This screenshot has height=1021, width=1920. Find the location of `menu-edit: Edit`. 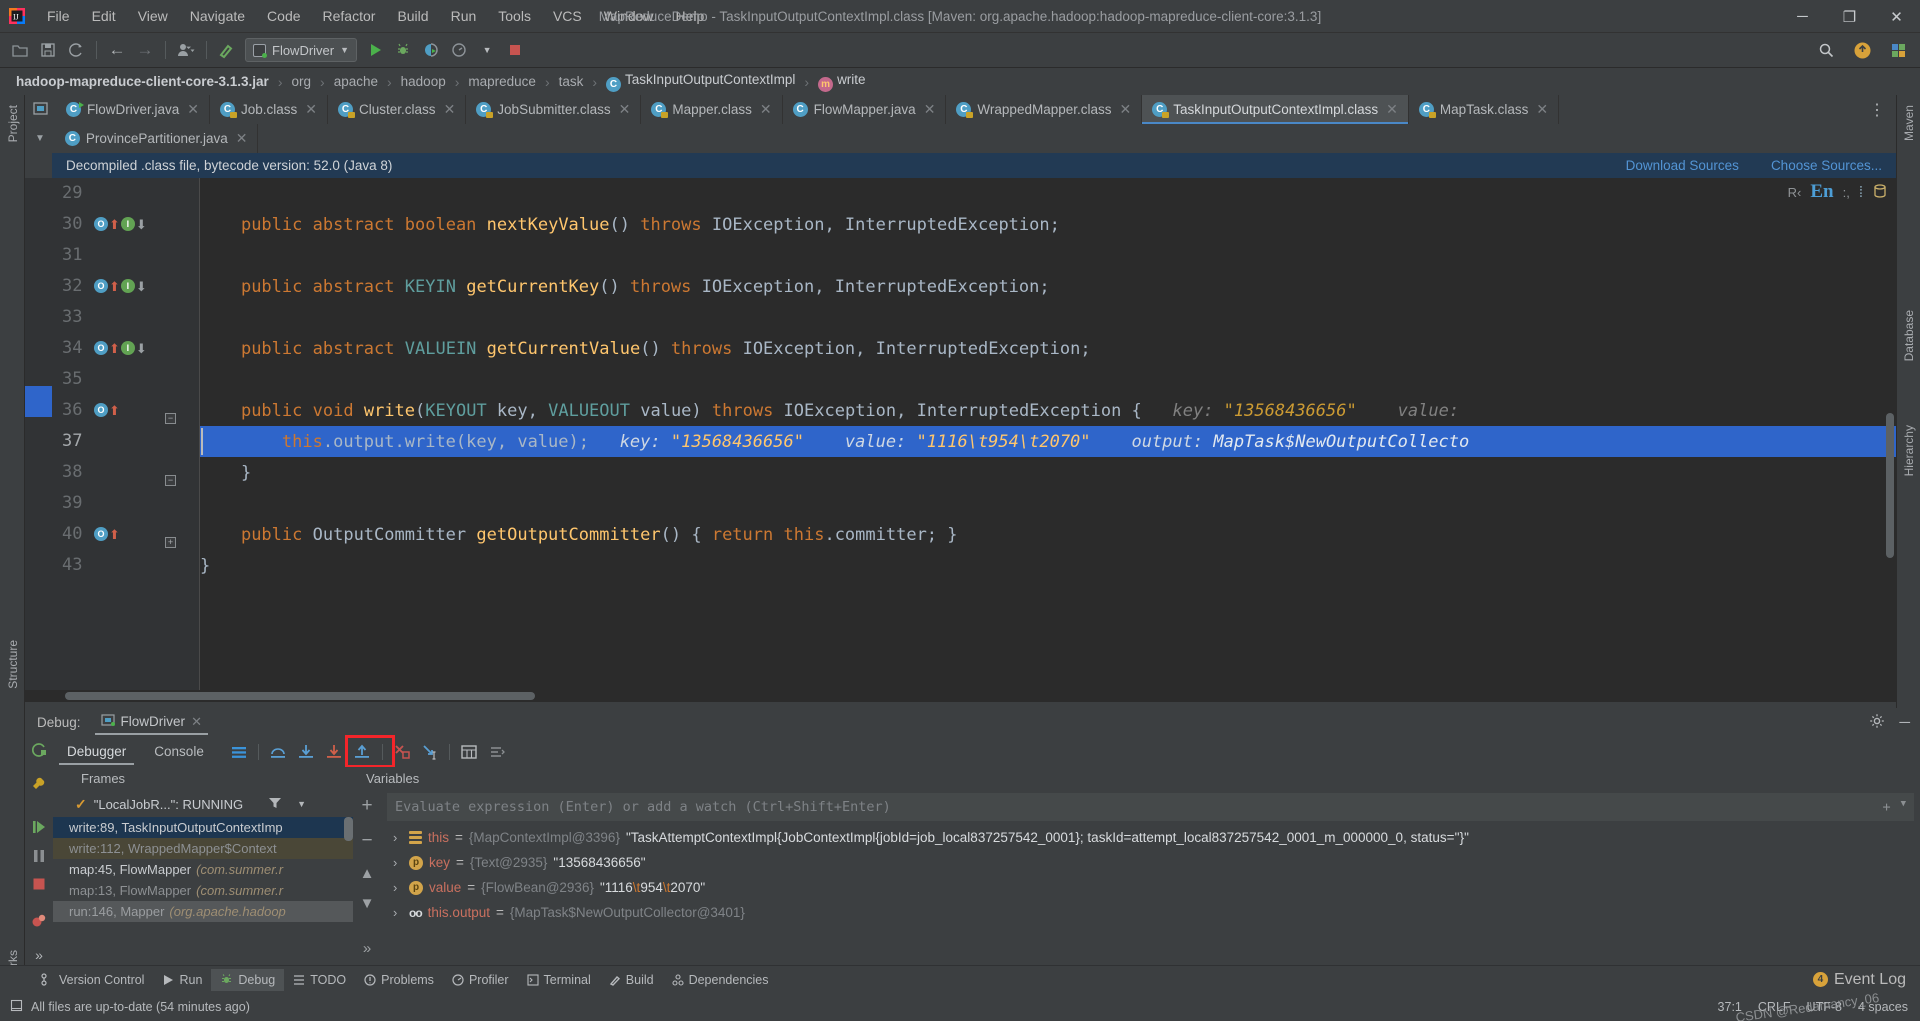

menu-edit: Edit is located at coordinates (104, 16).